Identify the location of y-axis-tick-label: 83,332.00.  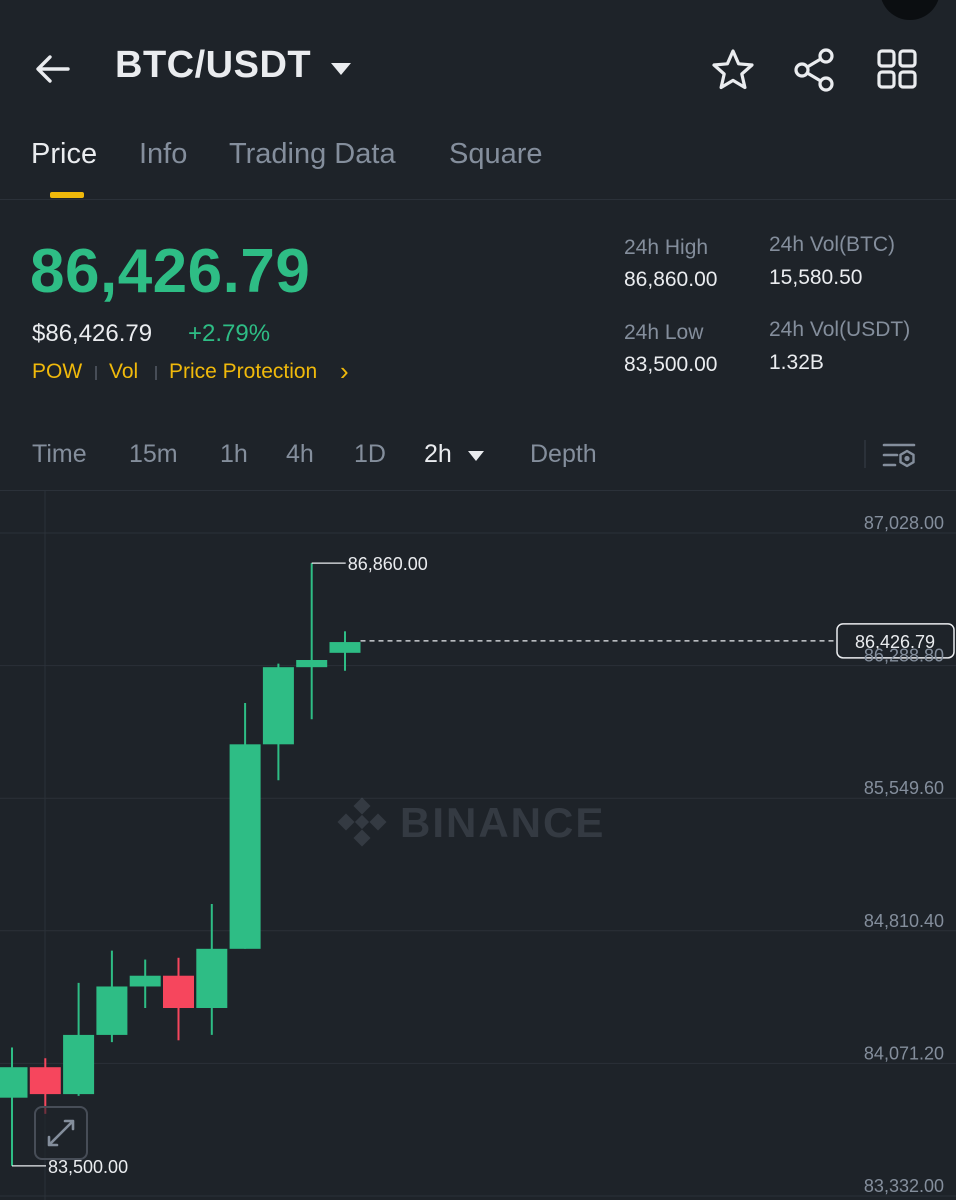
(904, 1186).